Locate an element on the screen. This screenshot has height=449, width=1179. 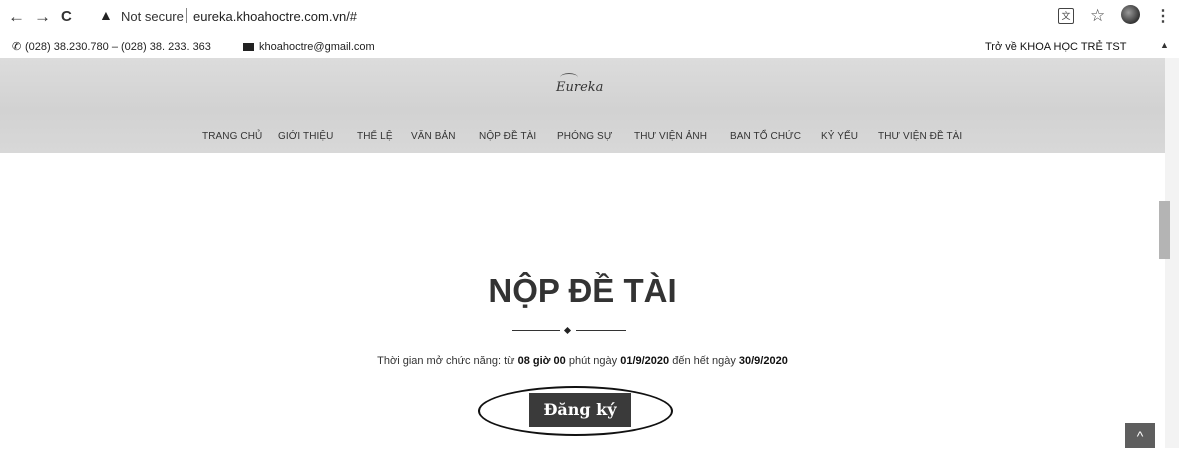
security-label: Not secure is located at coordinates (152, 16).